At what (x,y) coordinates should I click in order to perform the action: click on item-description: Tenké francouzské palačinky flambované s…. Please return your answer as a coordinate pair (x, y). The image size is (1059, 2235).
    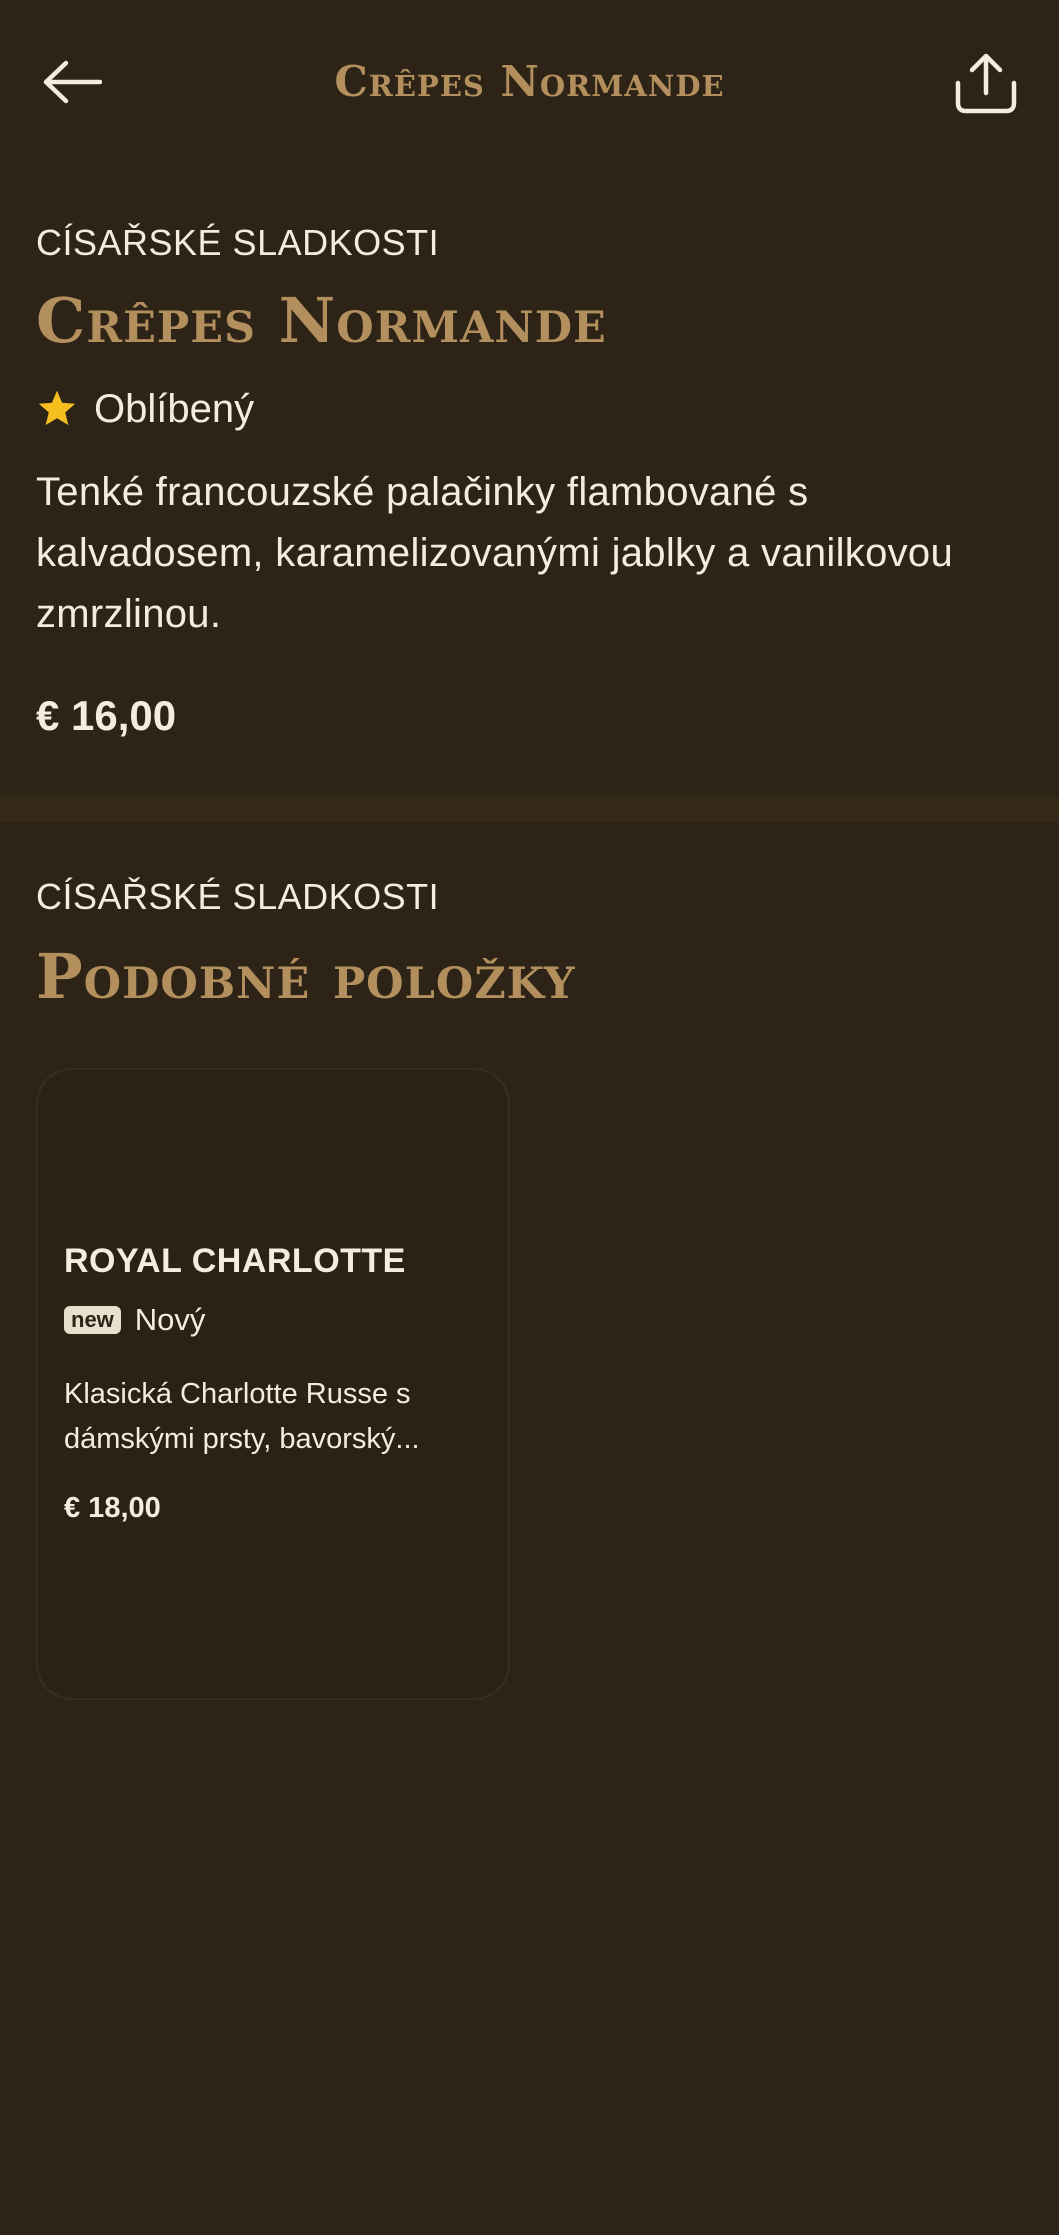
    Looking at the image, I should click on (495, 553).